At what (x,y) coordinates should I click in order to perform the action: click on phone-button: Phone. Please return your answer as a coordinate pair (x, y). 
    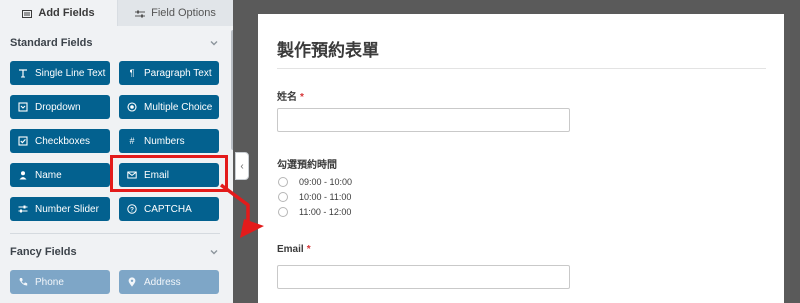
    Looking at the image, I should click on (60, 282).